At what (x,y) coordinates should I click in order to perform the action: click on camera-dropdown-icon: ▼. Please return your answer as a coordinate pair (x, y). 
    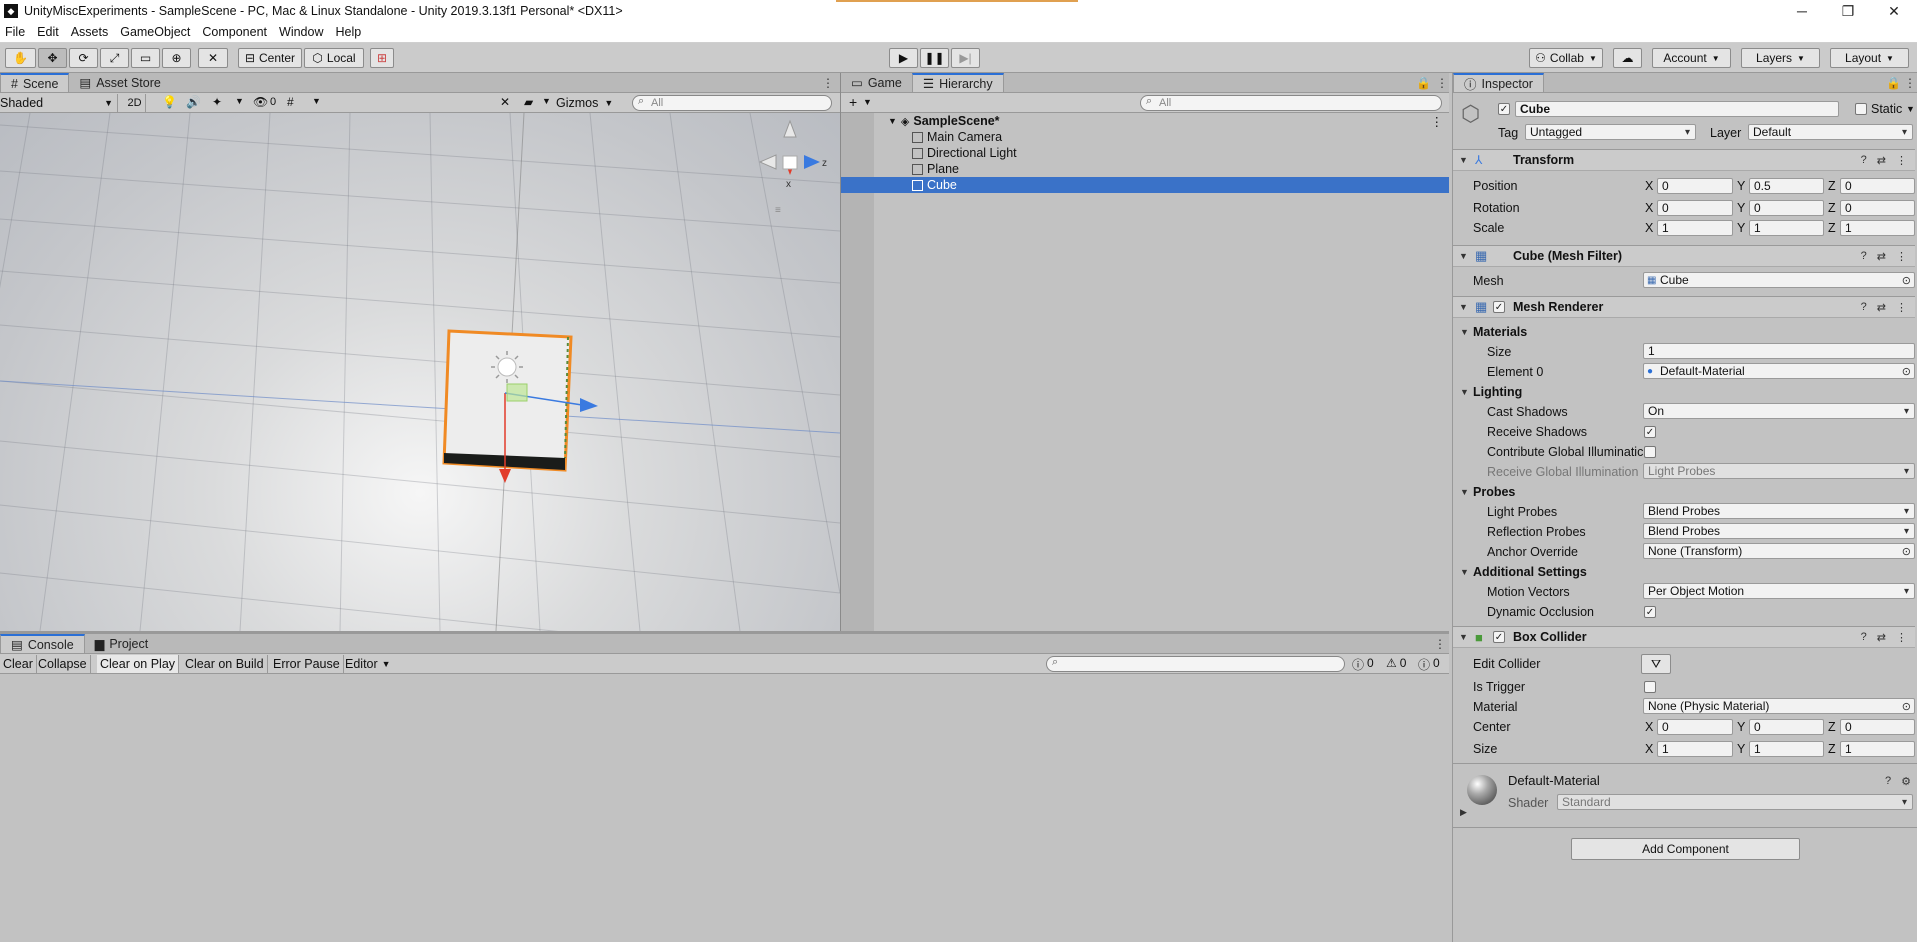
    Looking at the image, I should click on (546, 101).